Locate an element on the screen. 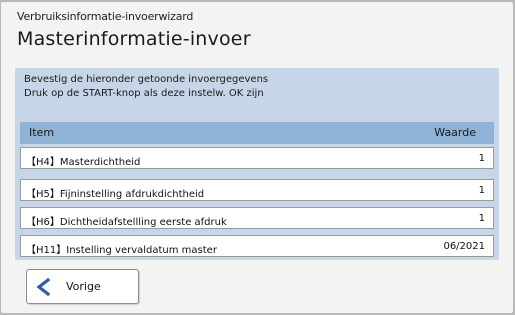  back-button: Vorige is located at coordinates (82, 286).